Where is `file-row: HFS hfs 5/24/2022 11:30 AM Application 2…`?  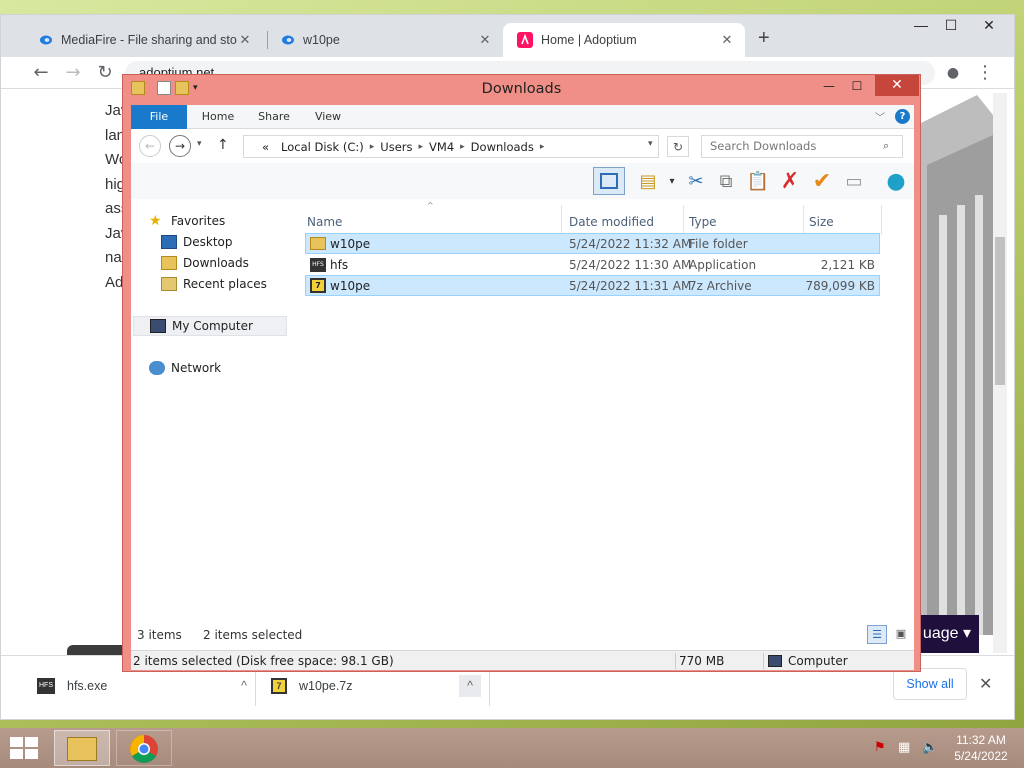 file-row: HFS hfs 5/24/2022 11:30 AM Application 2… is located at coordinates (592, 264).